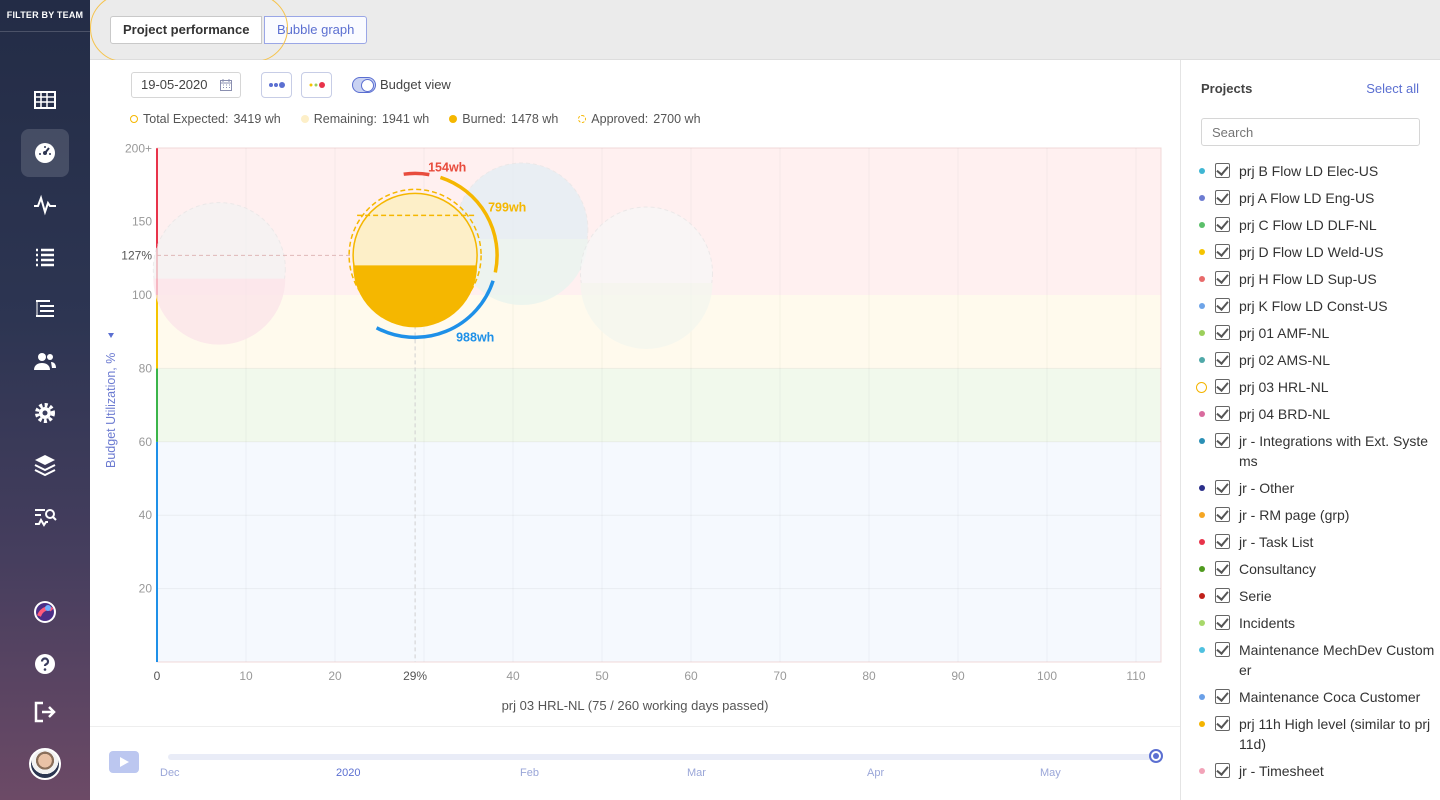  I want to click on nav-dashboard, so click(45, 153).